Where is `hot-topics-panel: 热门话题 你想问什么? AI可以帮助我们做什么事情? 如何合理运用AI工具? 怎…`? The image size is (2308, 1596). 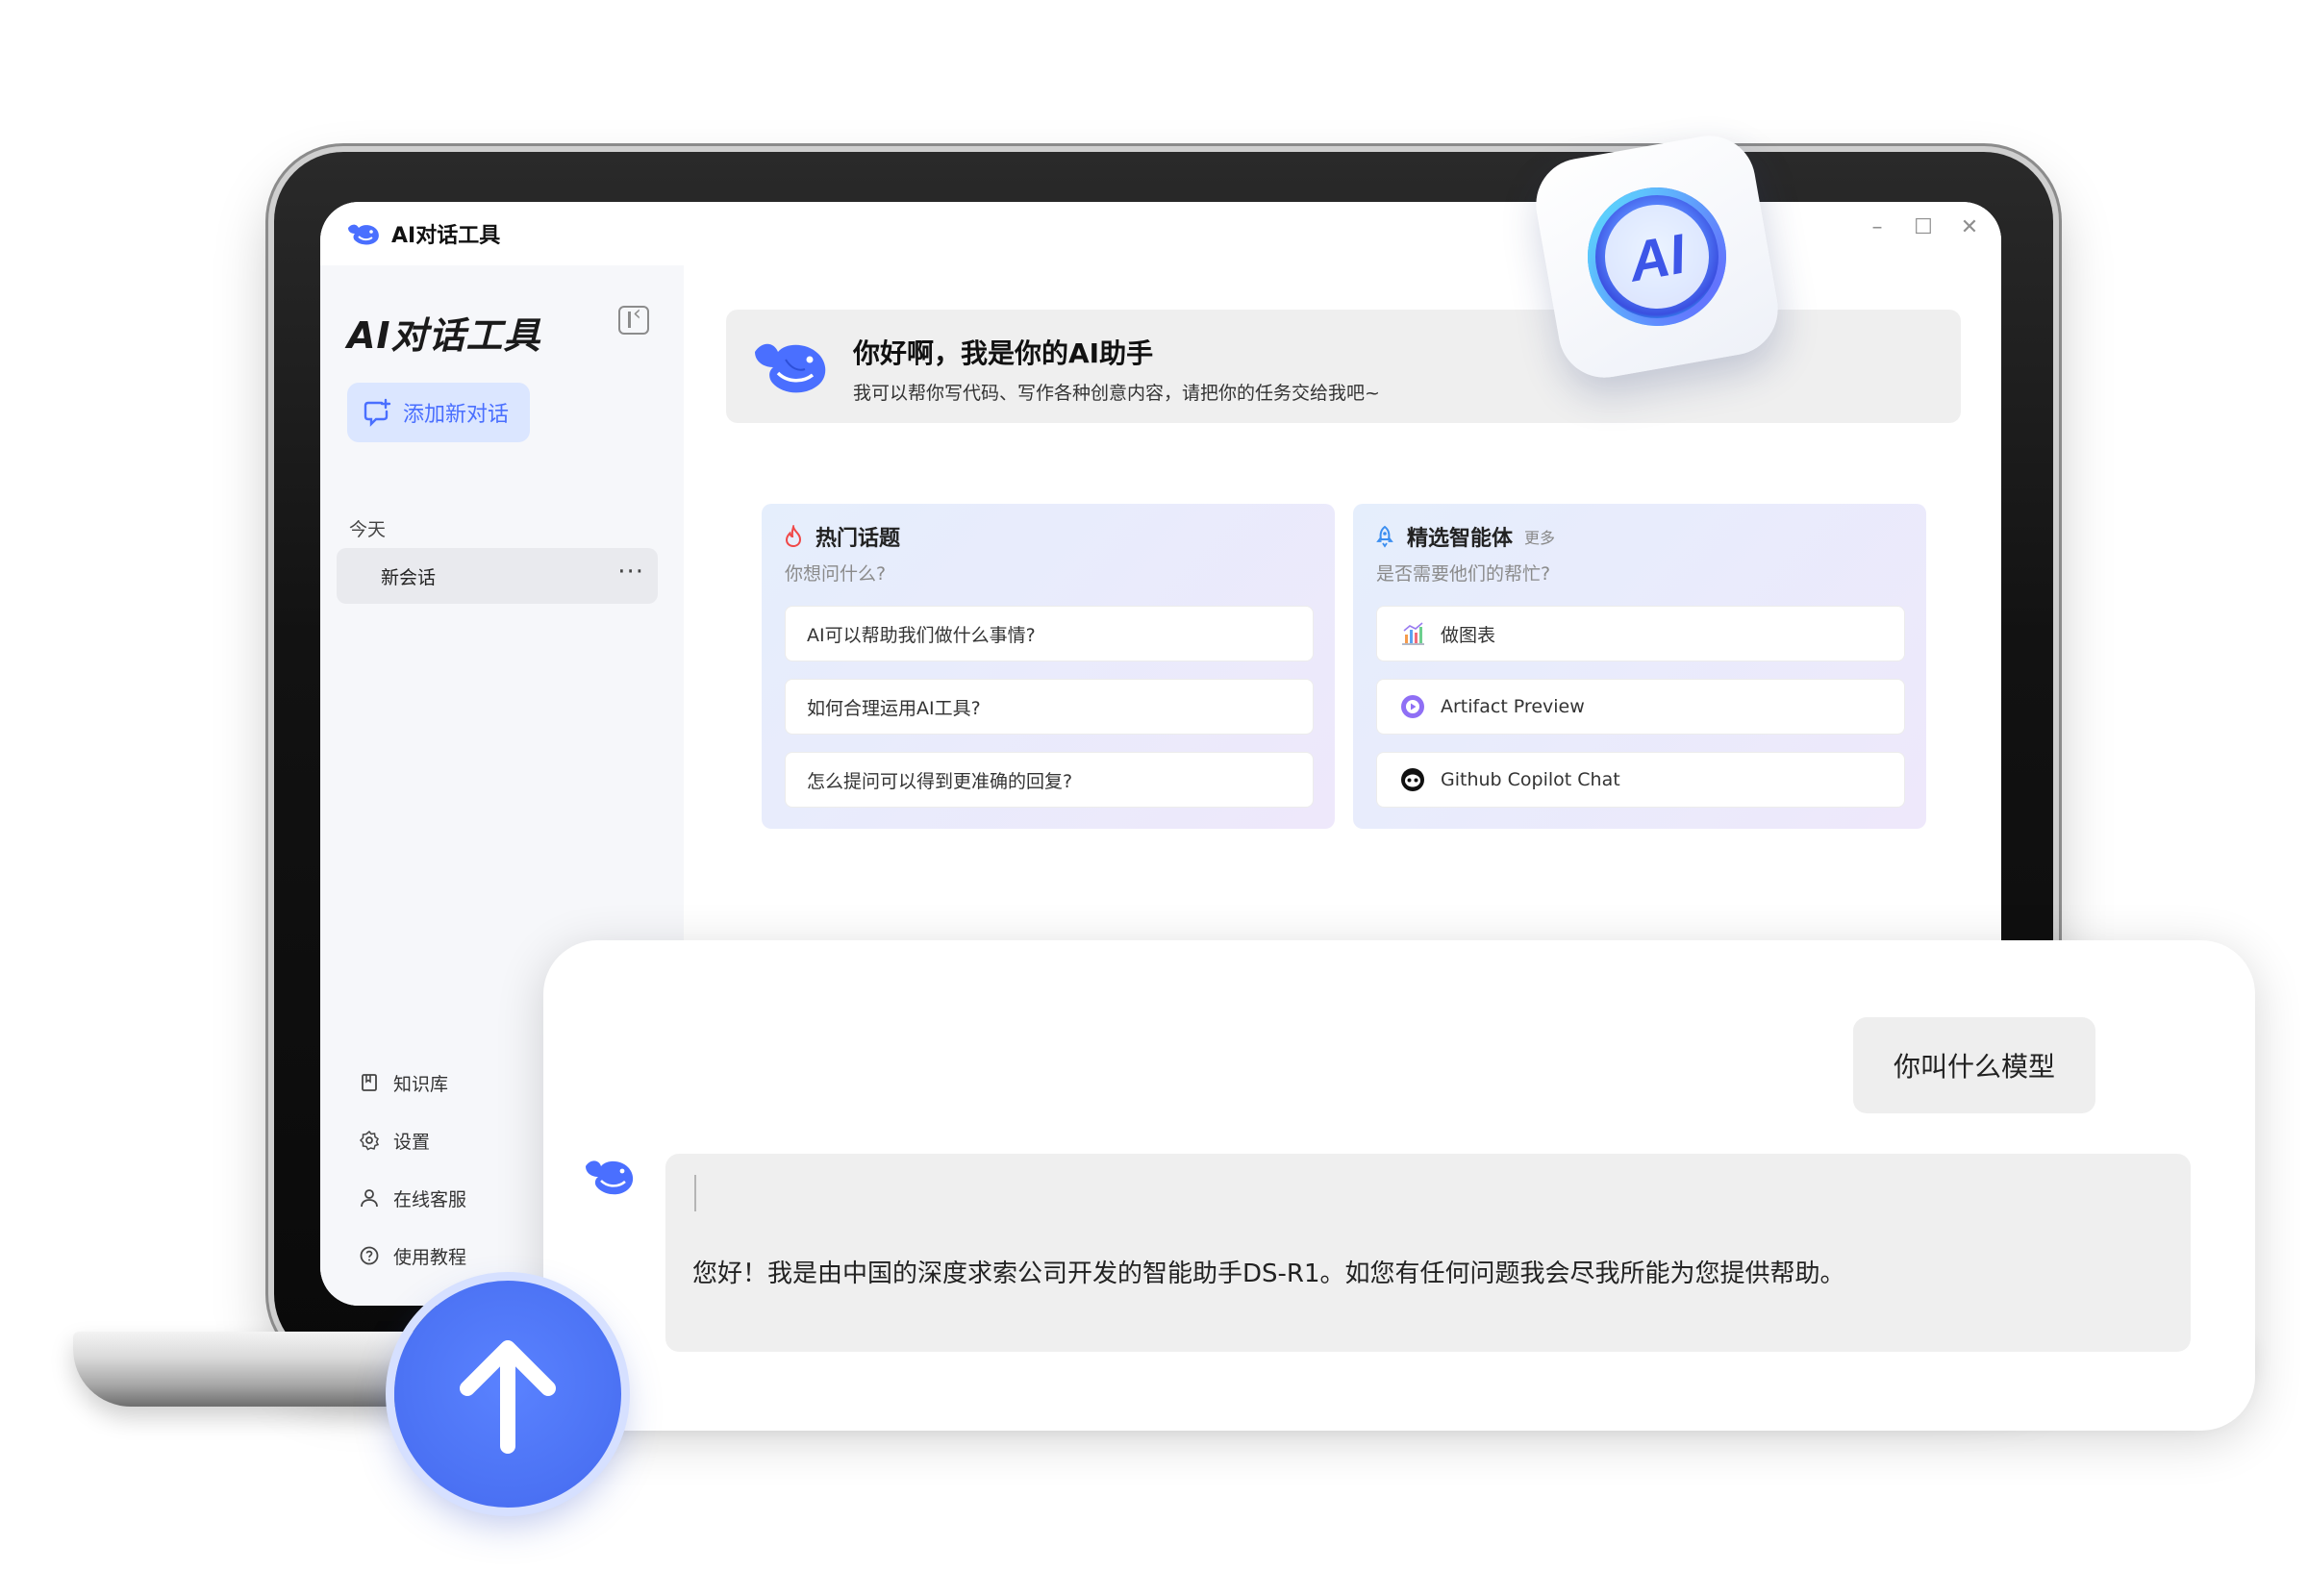 hot-topics-panel: 热门话题 你想问什么? AI可以帮助我们做什么事情? 如何合理运用AI工具? 怎… is located at coordinates (1049, 666).